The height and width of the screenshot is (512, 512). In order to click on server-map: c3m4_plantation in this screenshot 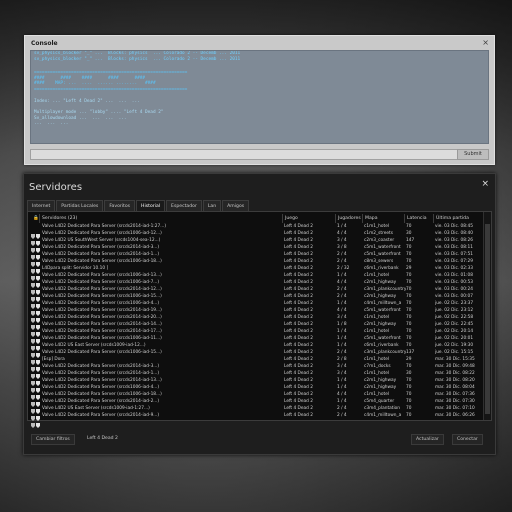, I will do `click(382, 408)`.